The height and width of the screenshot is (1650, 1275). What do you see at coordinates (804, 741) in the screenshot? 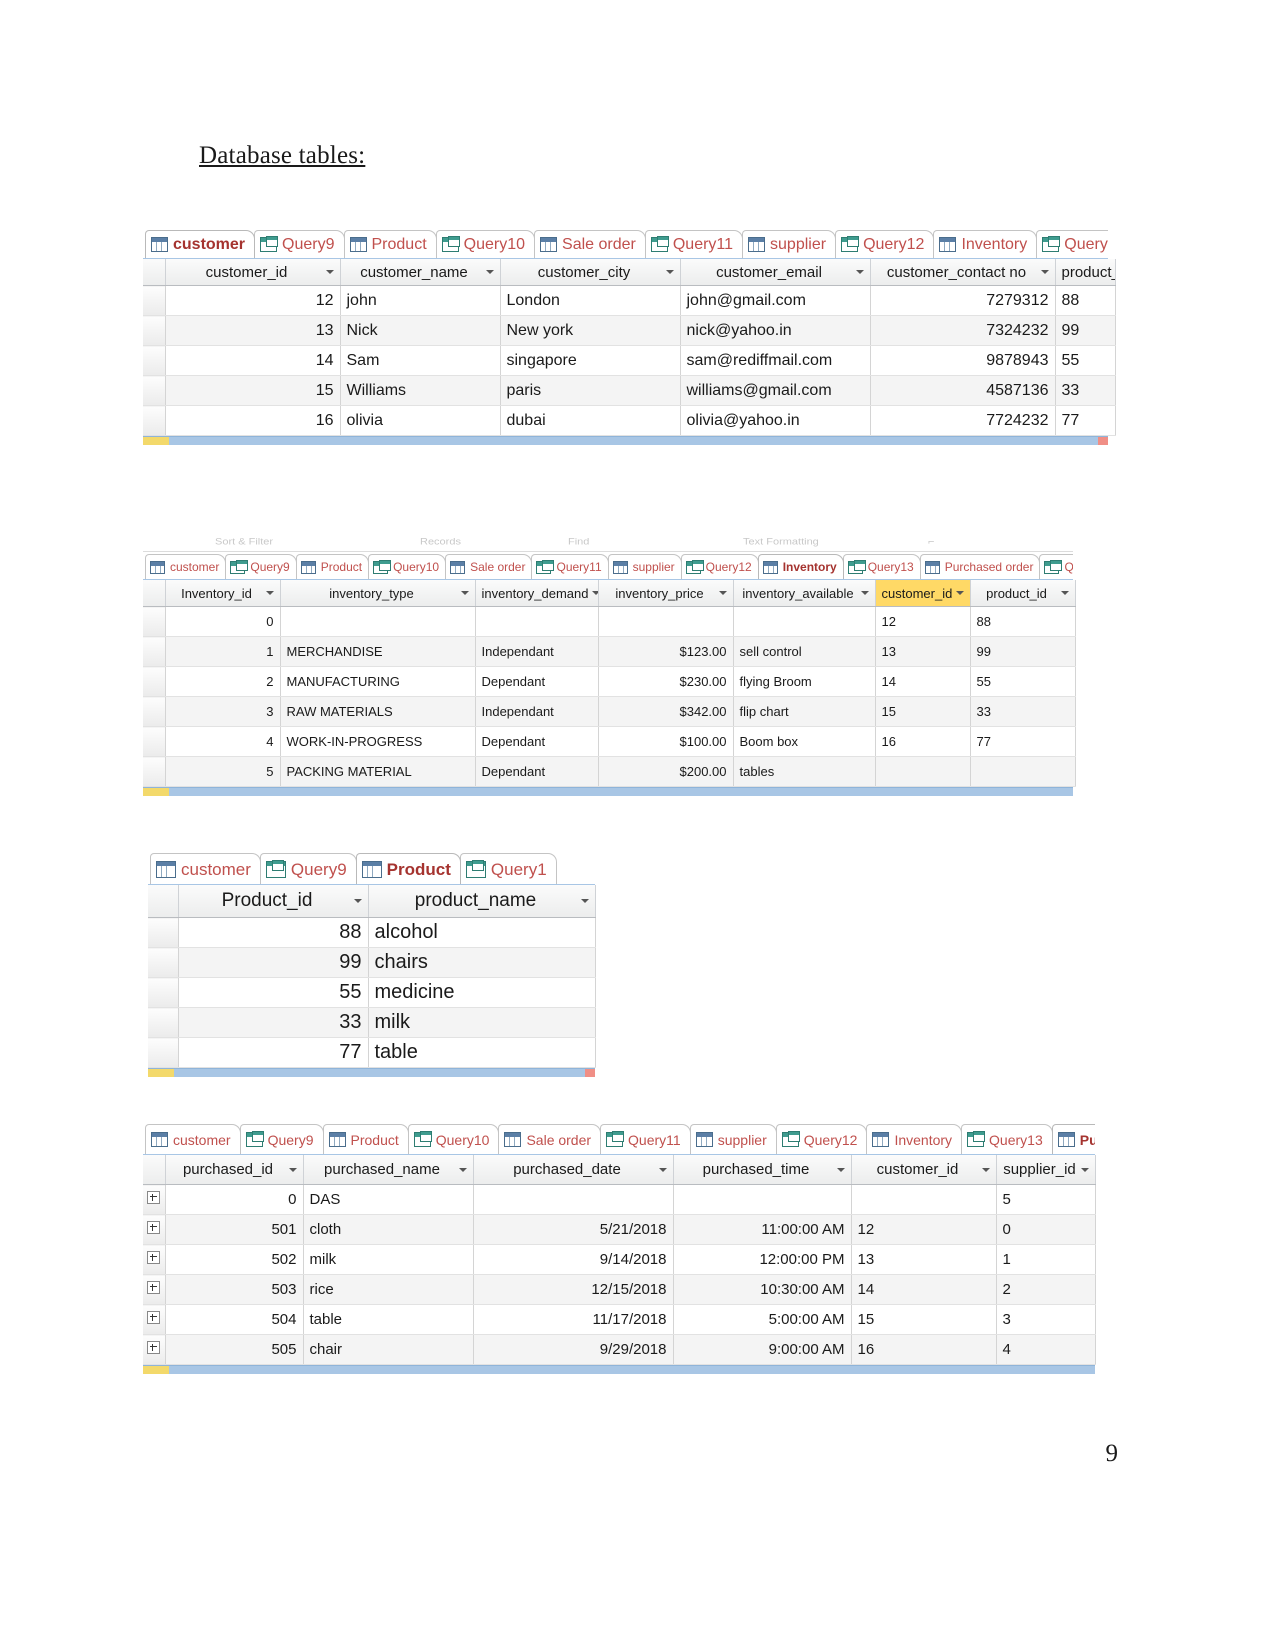
I see `table-cell: Boom box` at bounding box center [804, 741].